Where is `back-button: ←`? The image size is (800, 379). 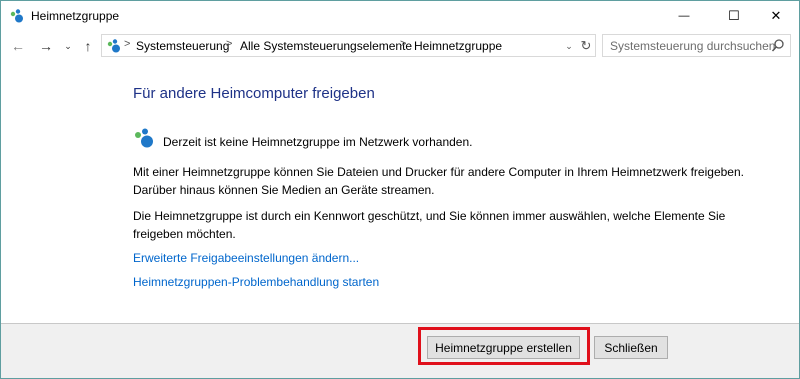
back-button: ← is located at coordinates (18, 46).